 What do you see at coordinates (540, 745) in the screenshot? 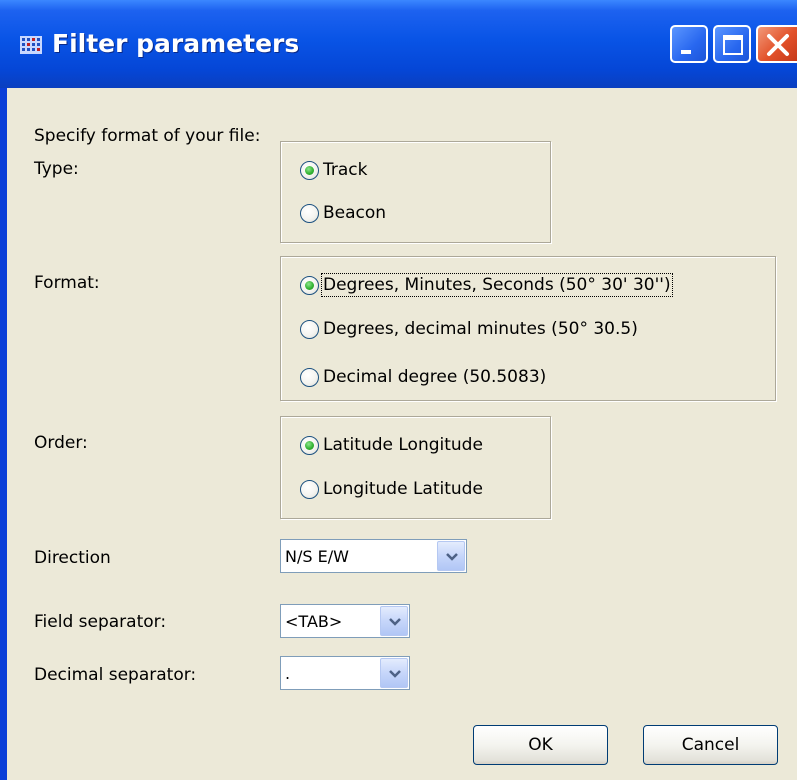
I see `ok-button: OK` at bounding box center [540, 745].